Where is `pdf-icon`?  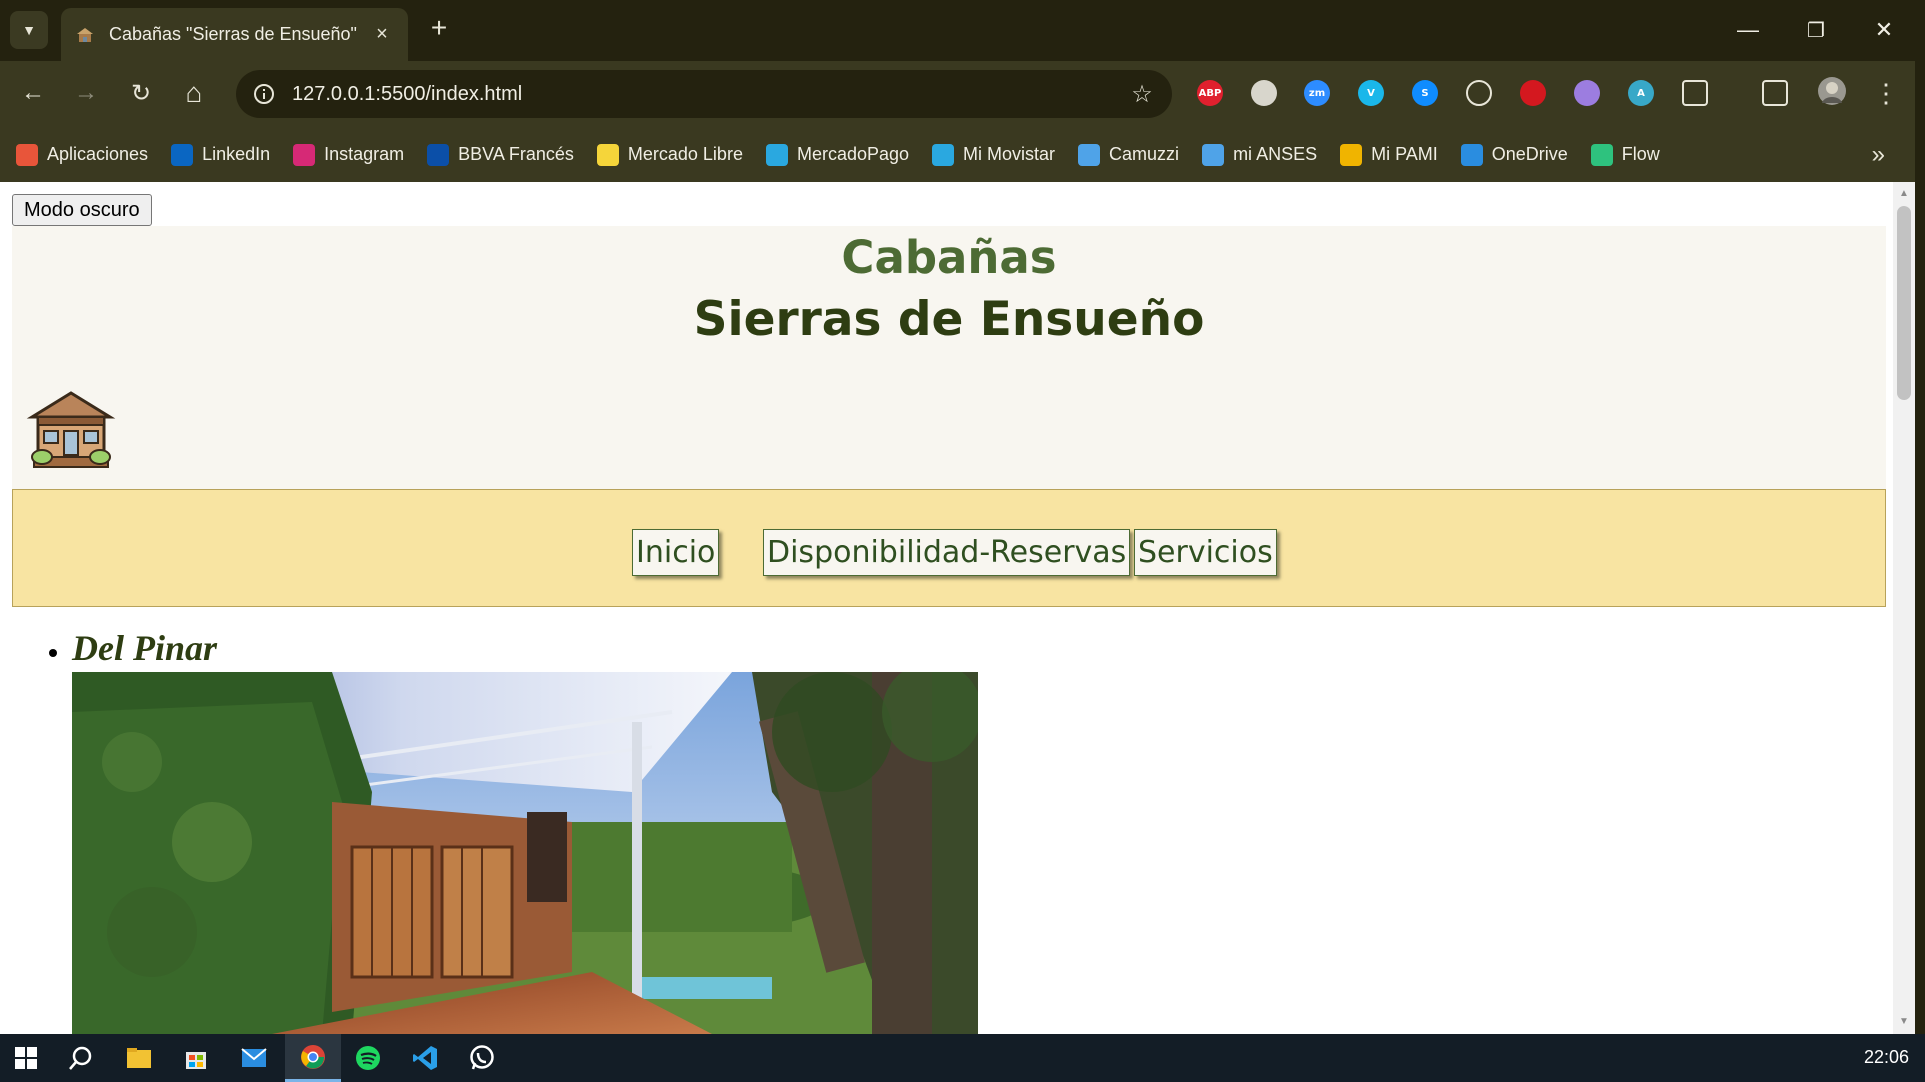
pdf-icon is located at coordinates (1533, 93).